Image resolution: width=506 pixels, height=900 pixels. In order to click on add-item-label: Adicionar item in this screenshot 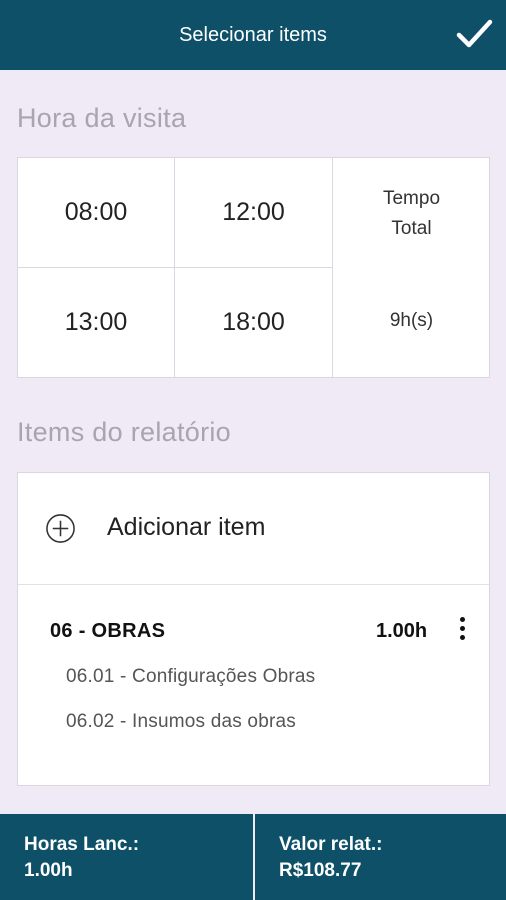, I will do `click(186, 527)`.